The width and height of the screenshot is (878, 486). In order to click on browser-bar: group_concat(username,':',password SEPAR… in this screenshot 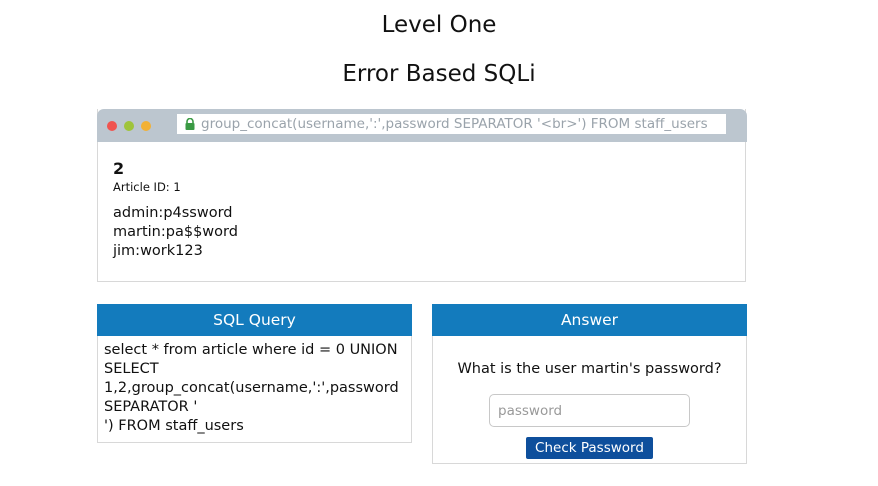, I will do `click(422, 125)`.